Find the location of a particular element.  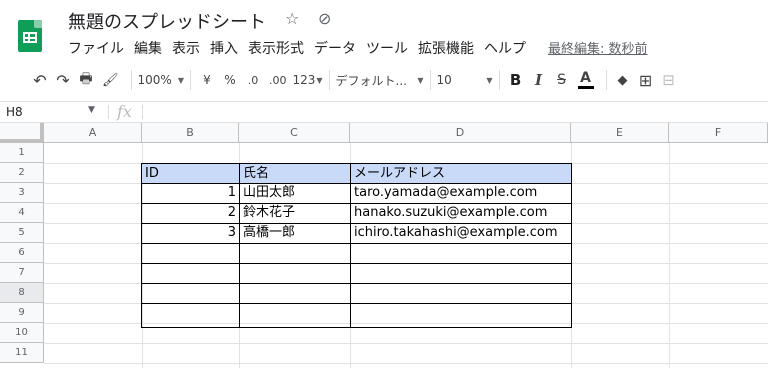

merge-cells-icon: ⊟ is located at coordinates (669, 80).